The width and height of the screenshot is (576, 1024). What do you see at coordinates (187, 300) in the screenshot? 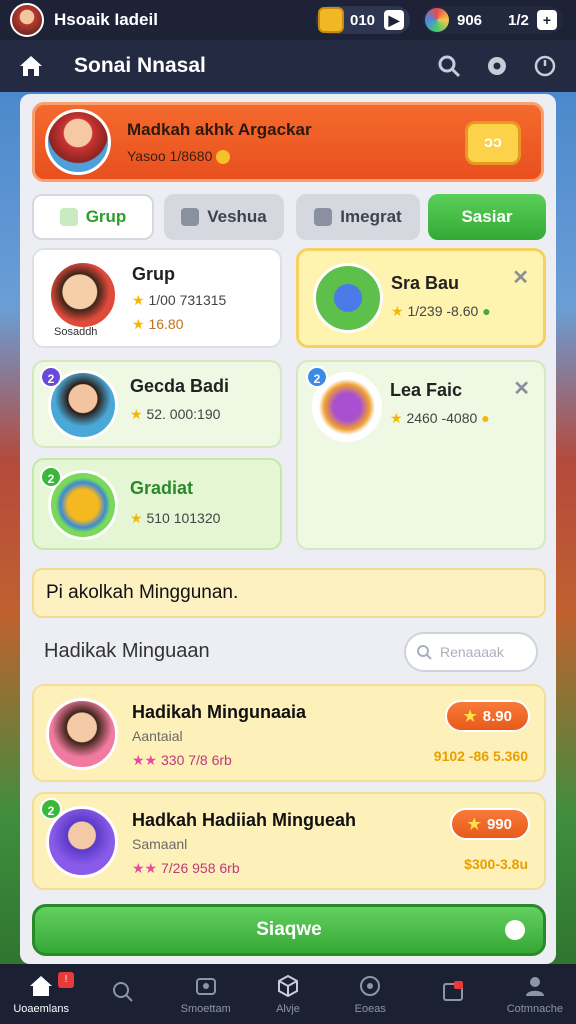
I see `grup-line1: 1/00 731315` at bounding box center [187, 300].